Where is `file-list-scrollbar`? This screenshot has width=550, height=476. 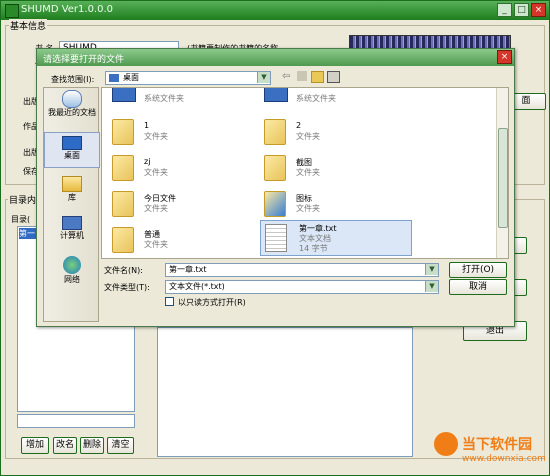 file-list-scrollbar is located at coordinates (502, 173).